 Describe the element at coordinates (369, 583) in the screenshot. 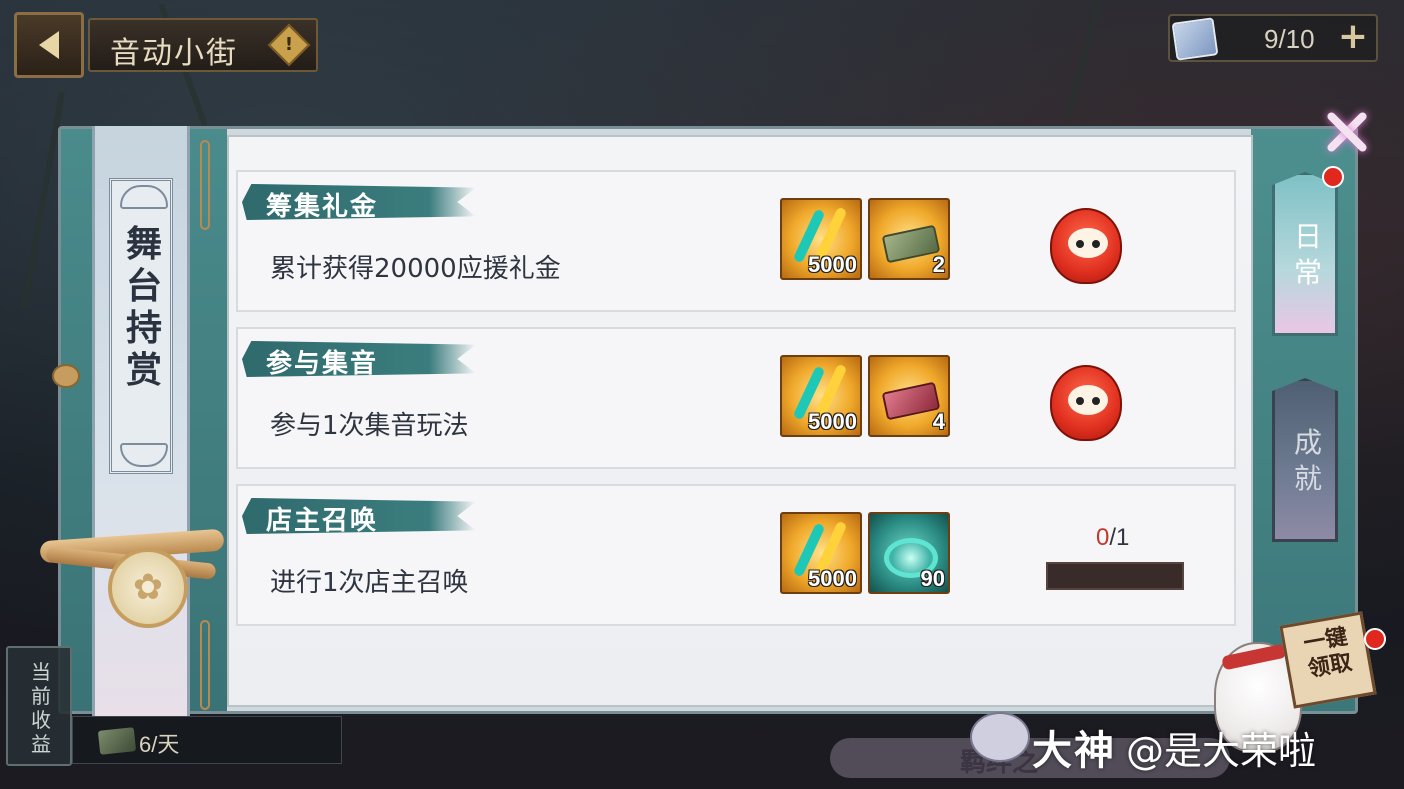

I see `task-description: 进行1次店主召唤` at that location.